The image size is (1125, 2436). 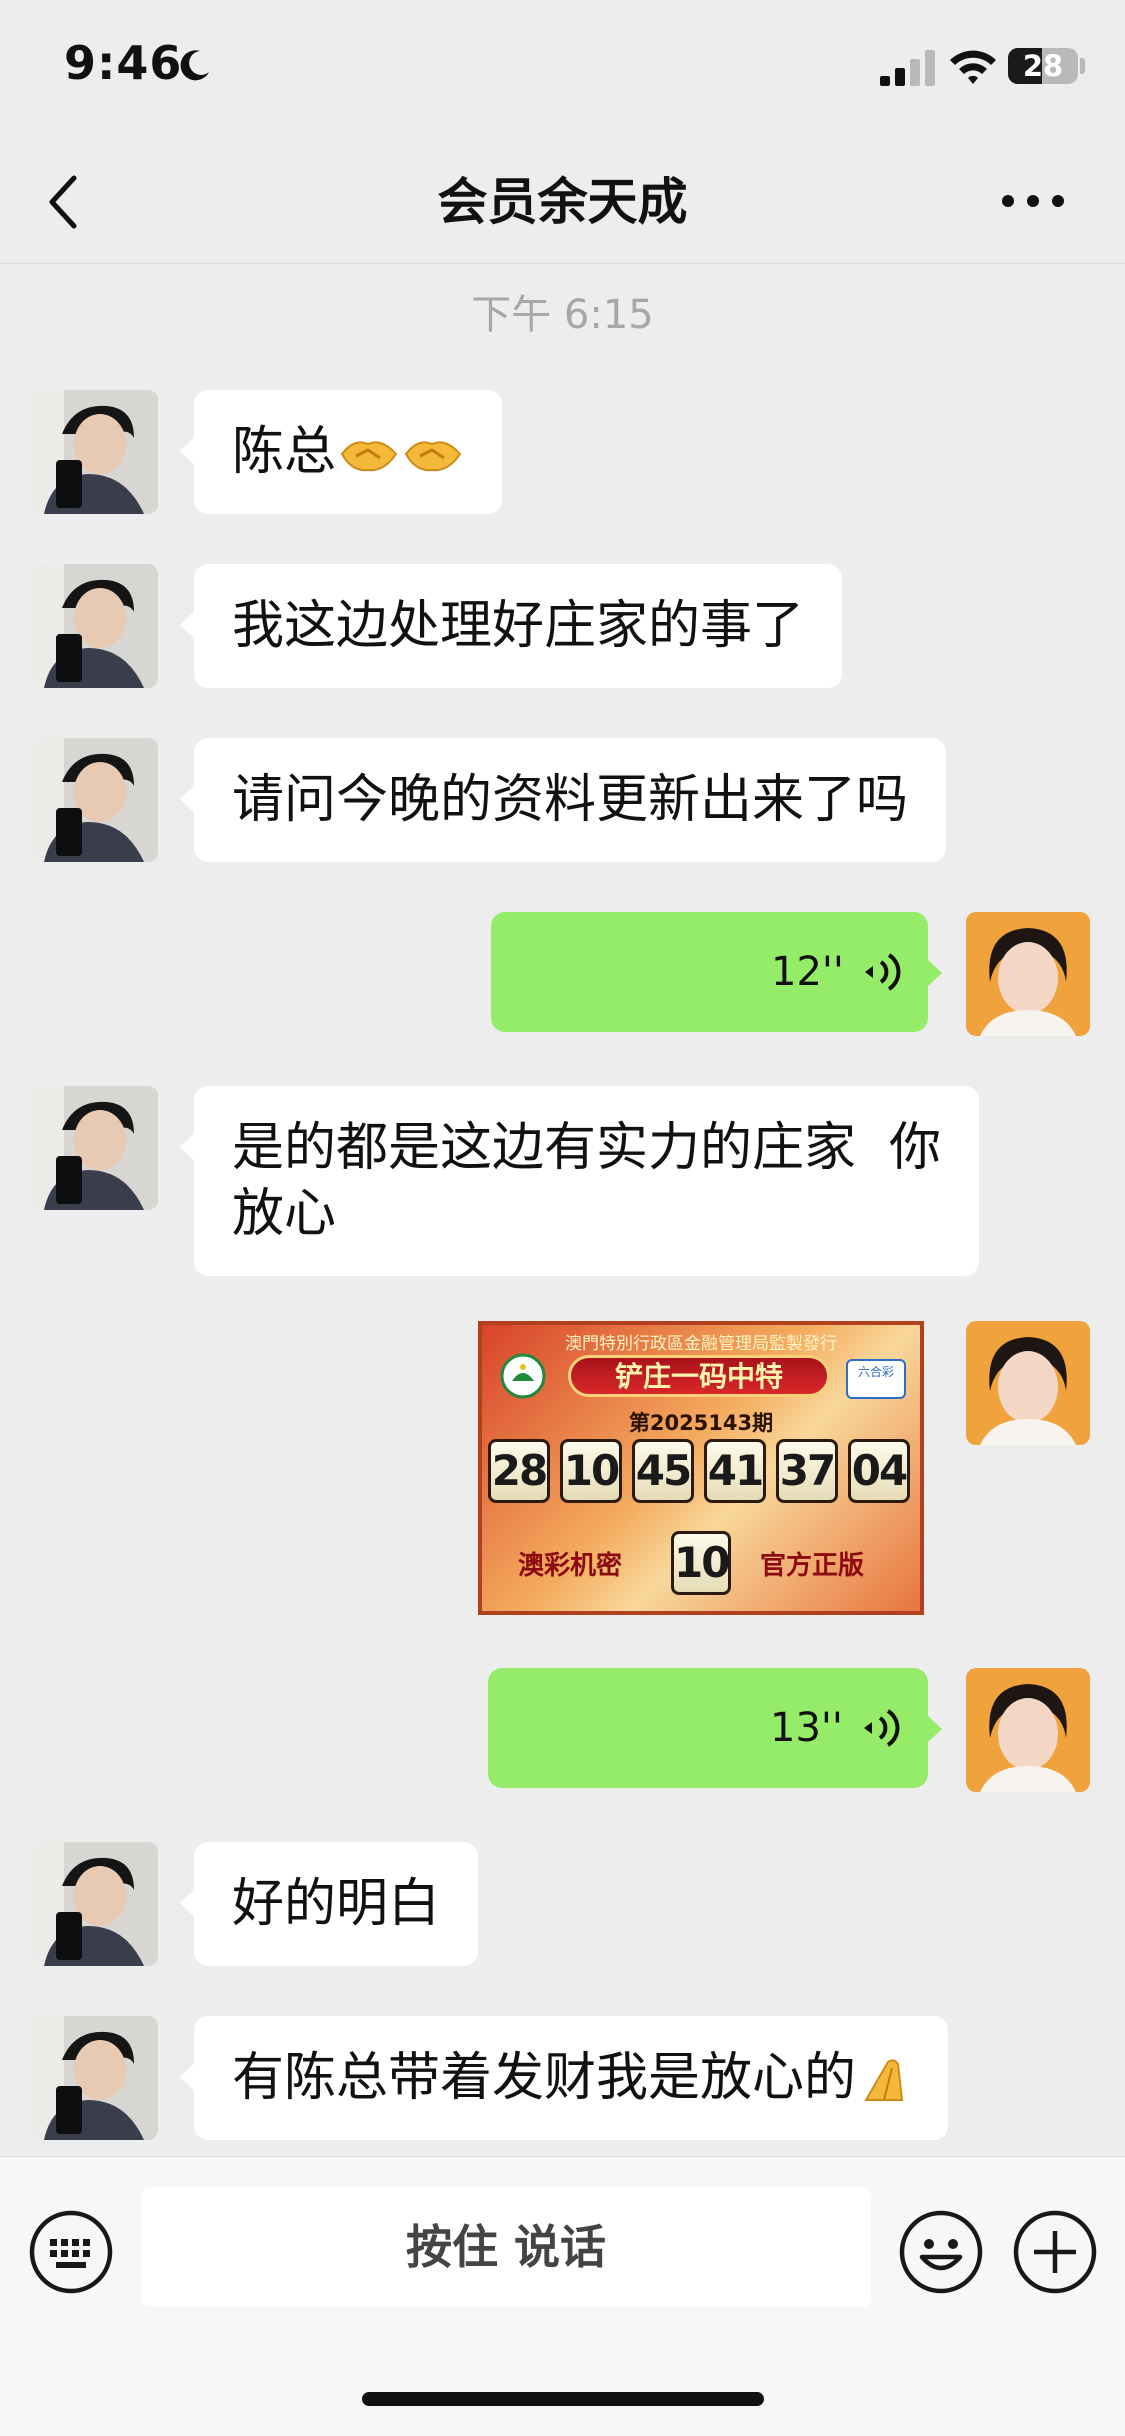 What do you see at coordinates (1055, 2252) in the screenshot?
I see `plus-icon` at bounding box center [1055, 2252].